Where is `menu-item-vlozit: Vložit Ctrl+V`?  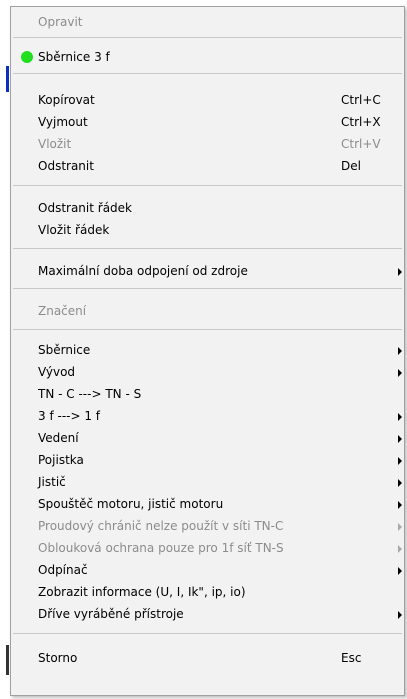
menu-item-vlozit: Vložit Ctrl+V is located at coordinates (207, 144).